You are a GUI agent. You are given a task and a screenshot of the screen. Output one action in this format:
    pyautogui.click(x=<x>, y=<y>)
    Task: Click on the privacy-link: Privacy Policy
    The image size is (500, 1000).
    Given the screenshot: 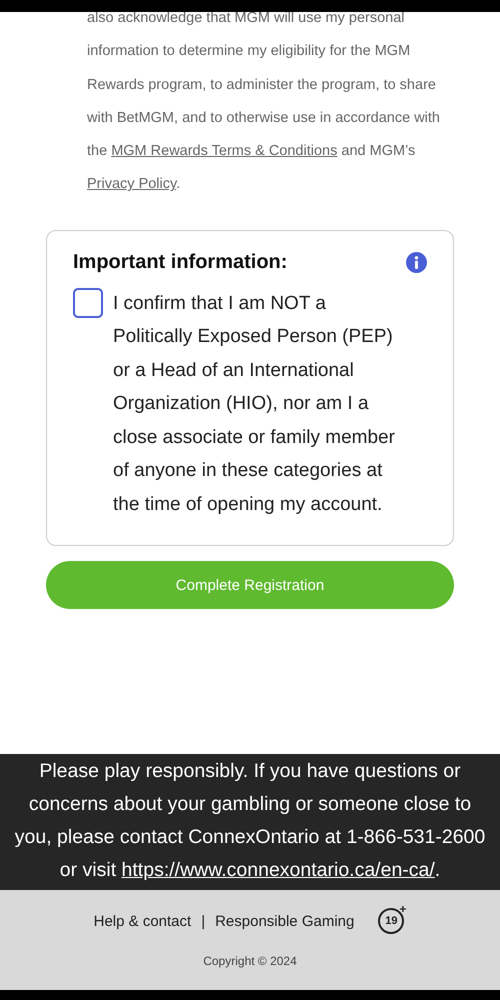 What is the action you would take?
    pyautogui.click(x=131, y=184)
    